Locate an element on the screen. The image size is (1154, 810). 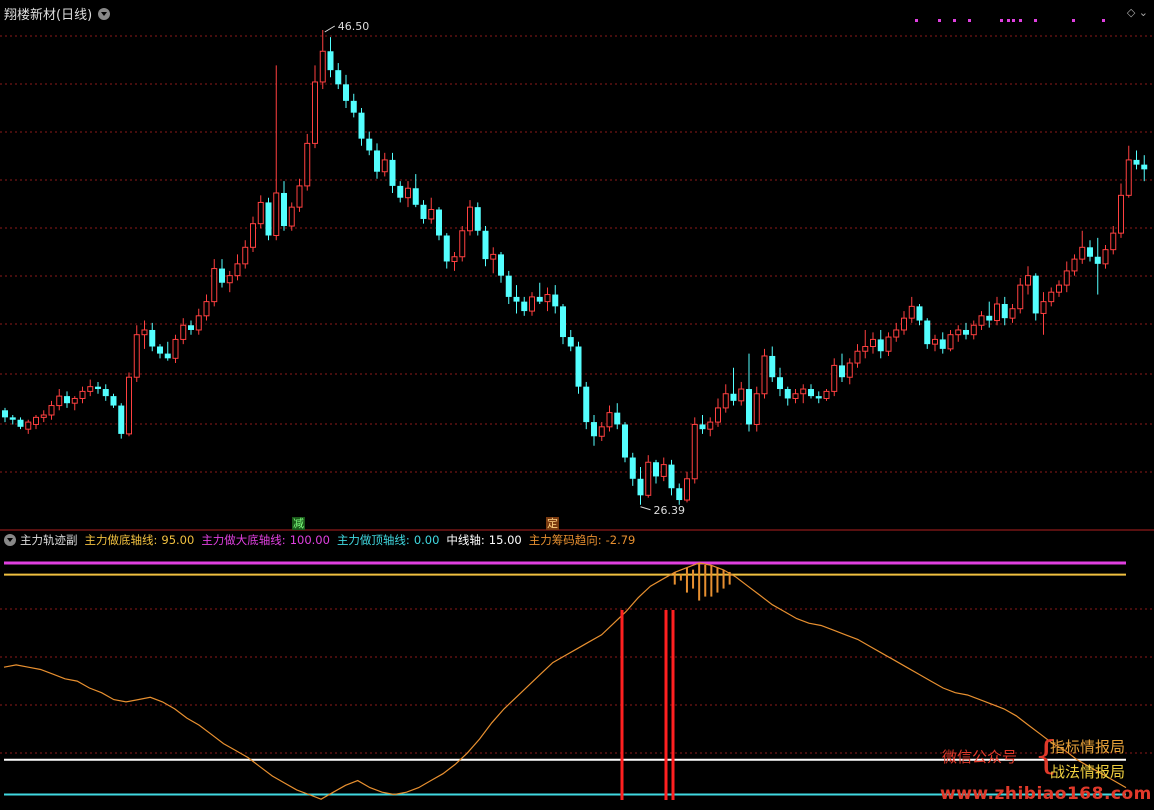
diamond-icon: ◇ is located at coordinates (1131, 12).